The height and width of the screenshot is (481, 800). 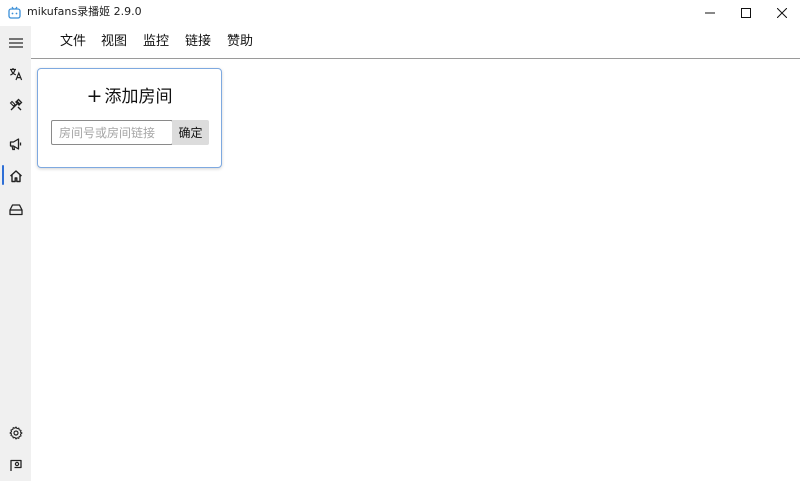 I want to click on confirm-button: 确定, so click(x=190, y=132).